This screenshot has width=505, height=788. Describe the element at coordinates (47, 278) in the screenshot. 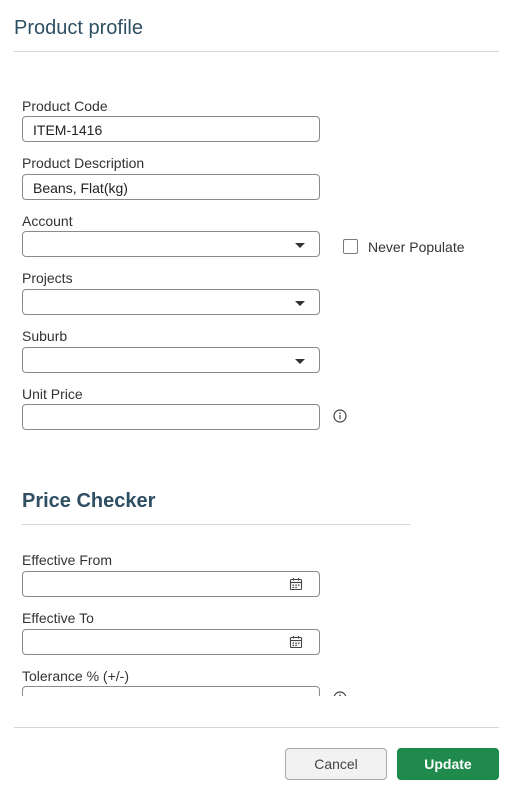

I see `projects-label: Projects` at that location.